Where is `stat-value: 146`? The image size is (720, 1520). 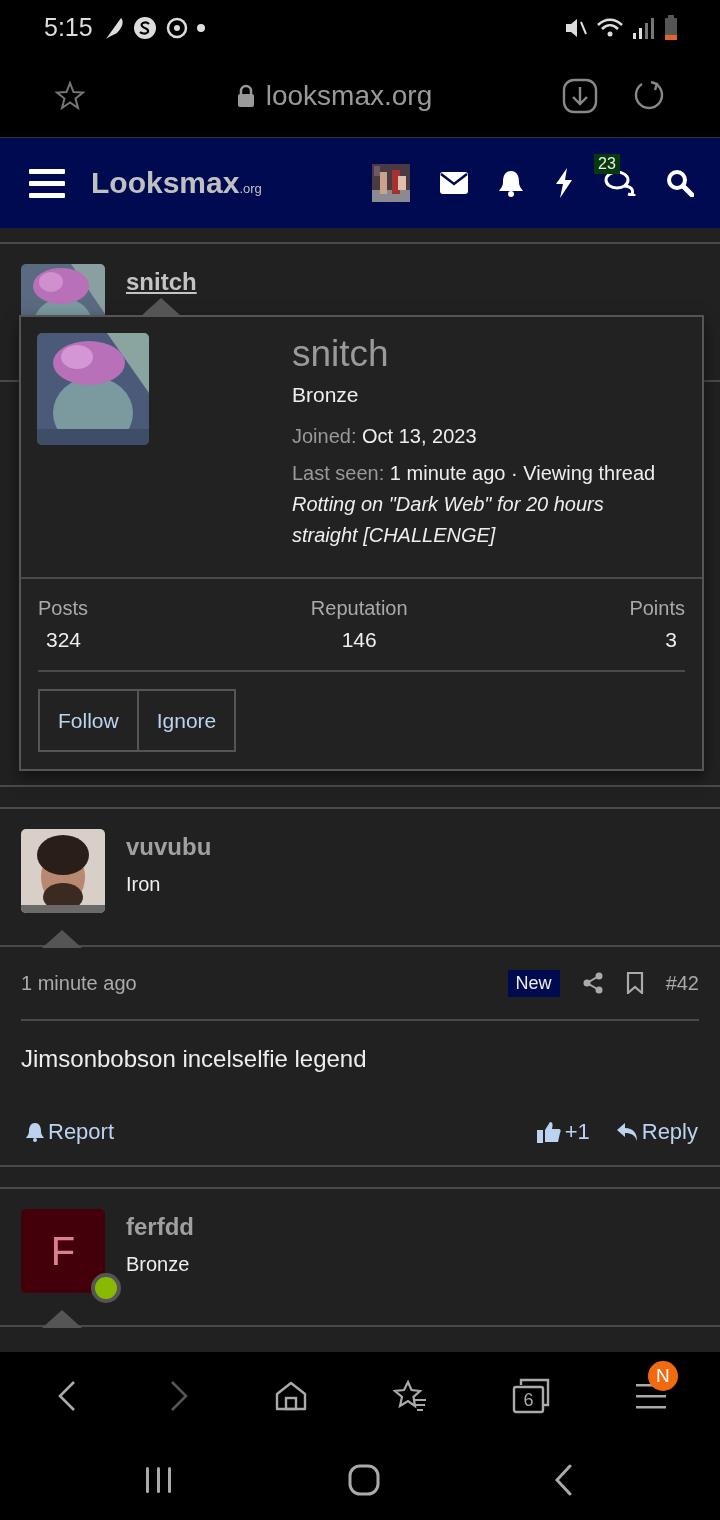
stat-value: 146 is located at coordinates (359, 640).